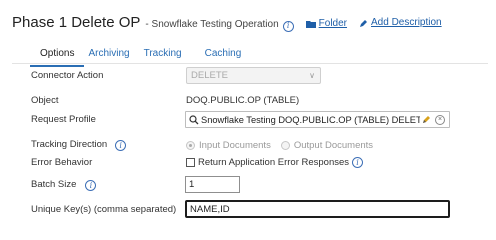 This screenshot has width=496, height=240. What do you see at coordinates (312, 75) in the screenshot?
I see `chevron-down-icon: ∨` at bounding box center [312, 75].